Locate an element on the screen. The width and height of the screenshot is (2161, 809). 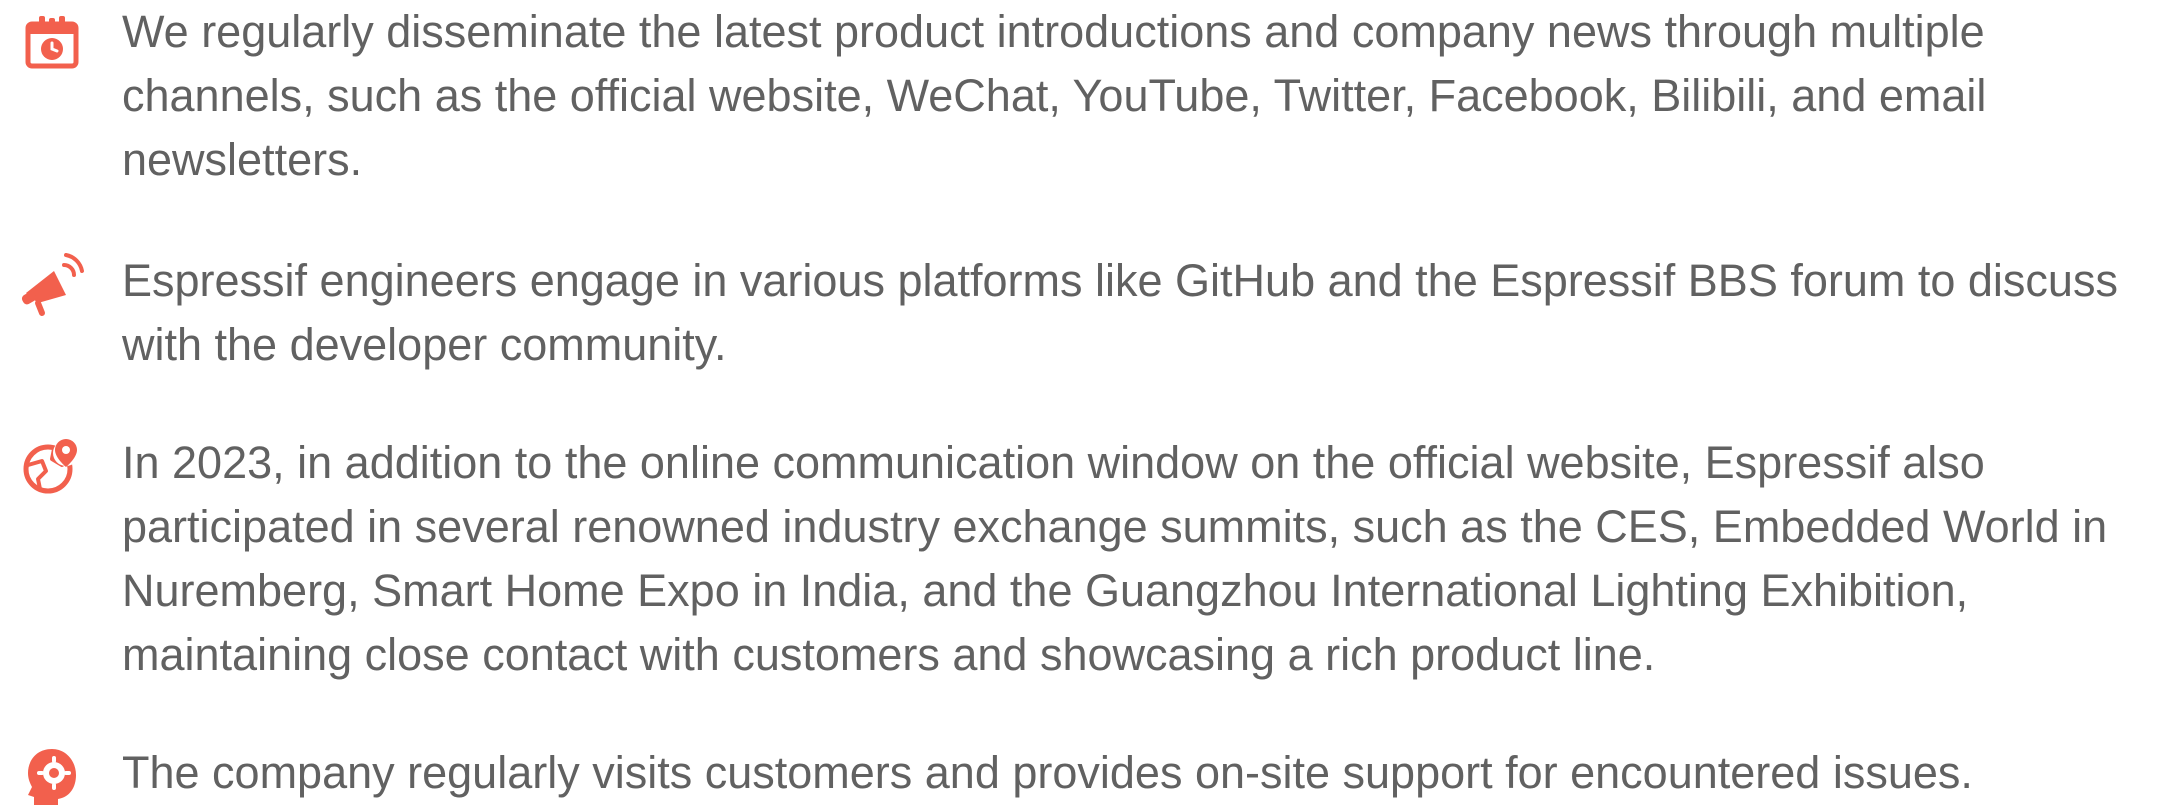
head-gear-icon is located at coordinates (52, 777).